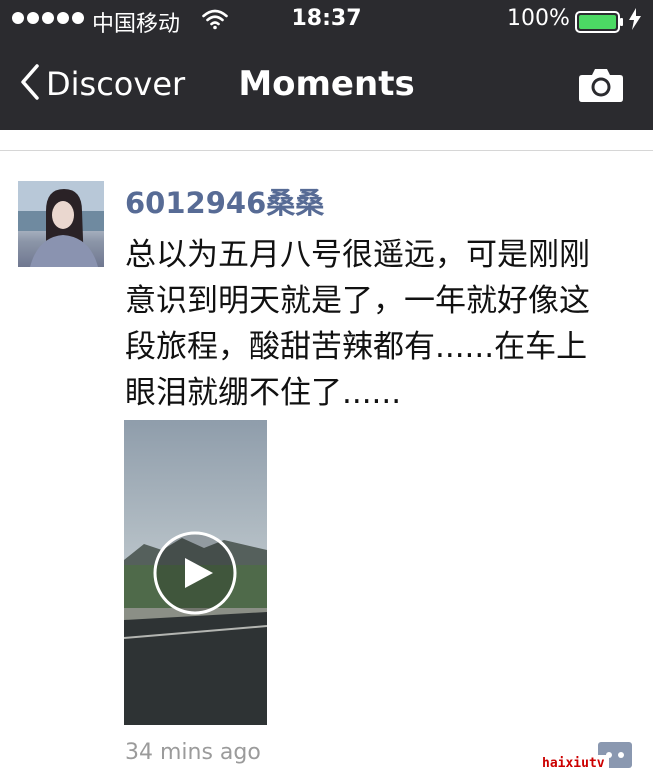 The height and width of the screenshot is (776, 653). I want to click on camera-button, so click(601, 87).